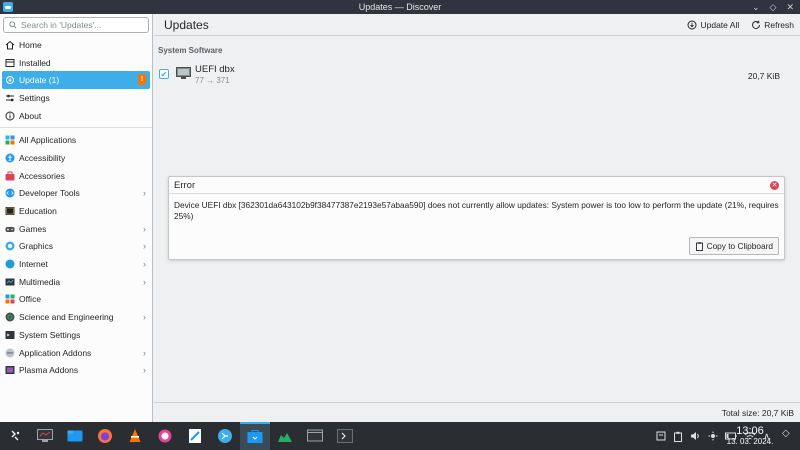 This screenshot has height=450, width=800. I want to click on sidebar-divider, so click(76, 128).